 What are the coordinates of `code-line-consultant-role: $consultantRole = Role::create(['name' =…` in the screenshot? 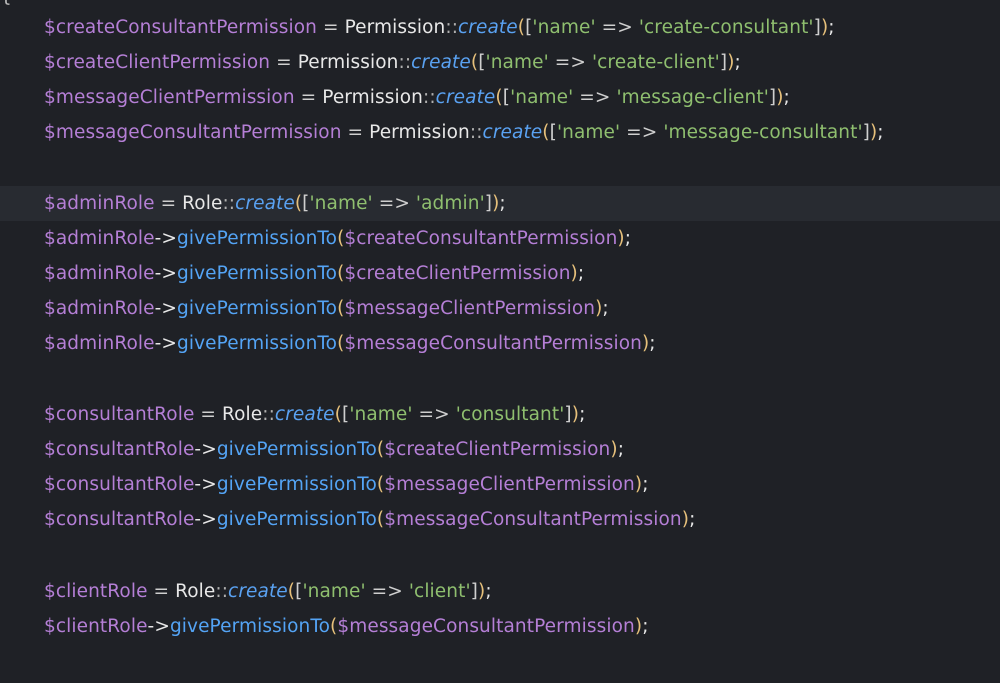 It's located at (500, 414).